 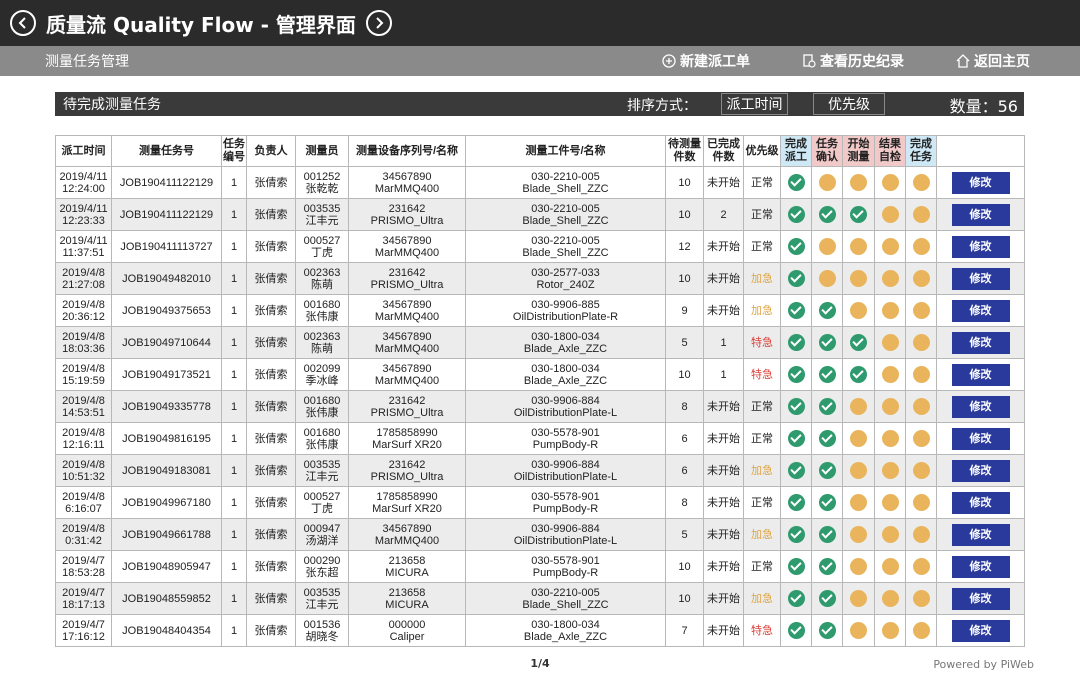 What do you see at coordinates (993, 61) in the screenshot?
I see `home-button: 返回主页` at bounding box center [993, 61].